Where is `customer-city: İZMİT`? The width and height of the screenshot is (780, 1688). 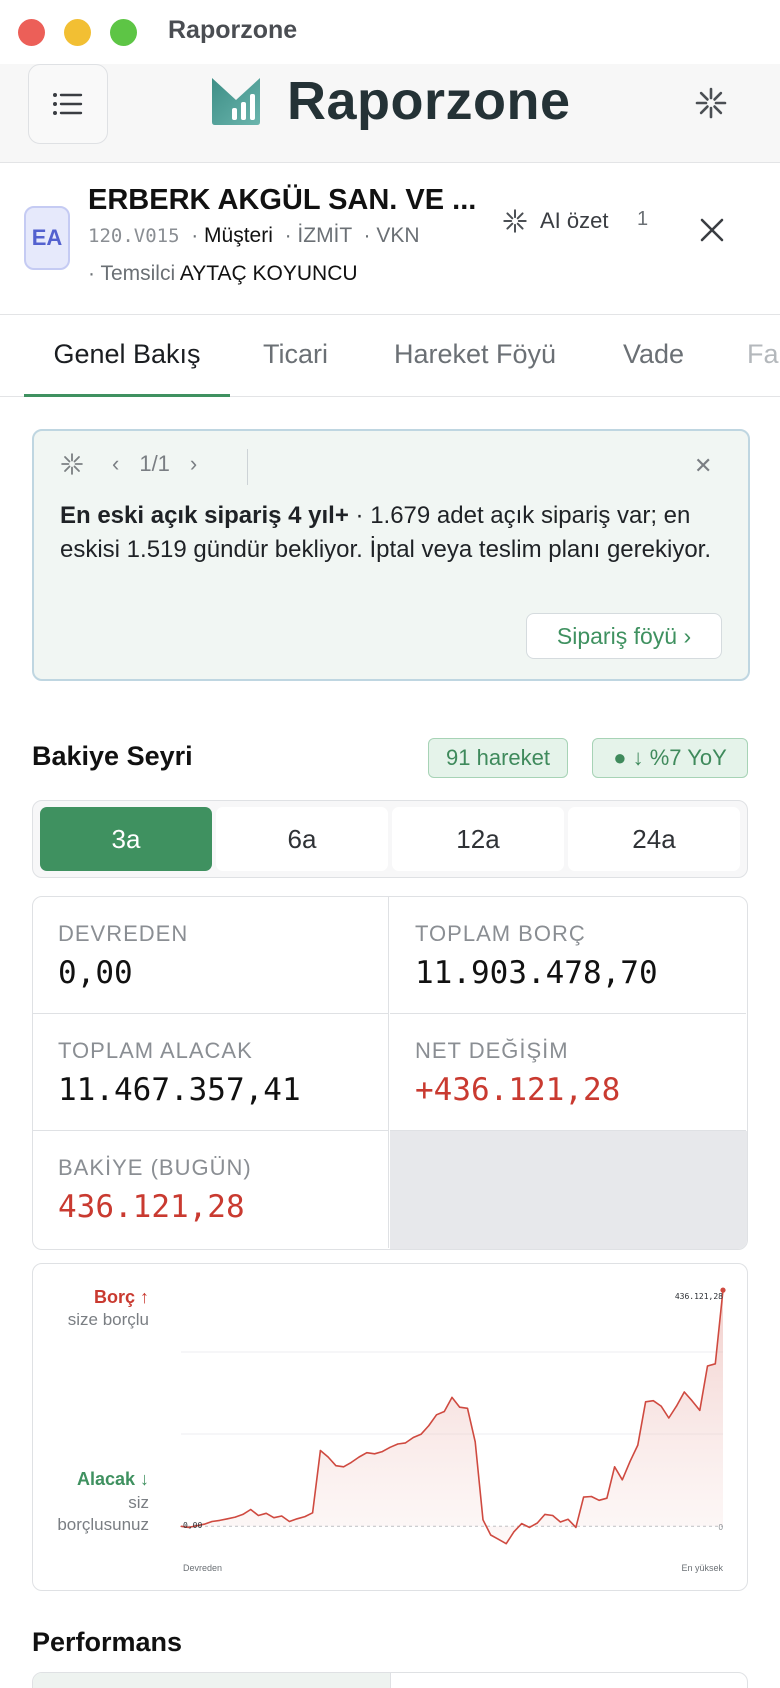 customer-city: İZMİT is located at coordinates (324, 235).